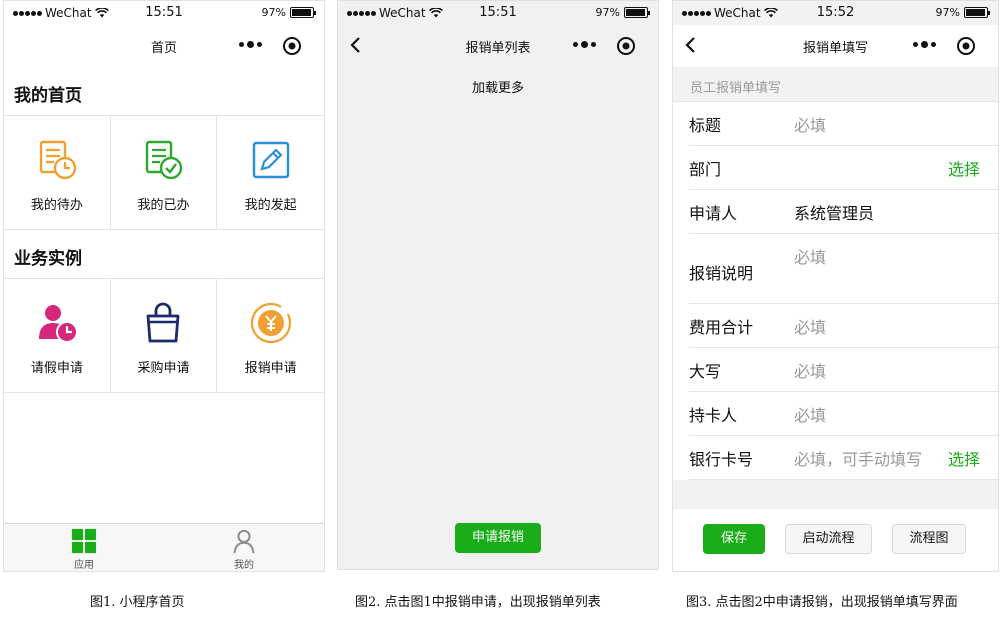 Image resolution: width=1002 pixels, height=631 pixels. I want to click on page-title: 报销单列表, so click(498, 48).